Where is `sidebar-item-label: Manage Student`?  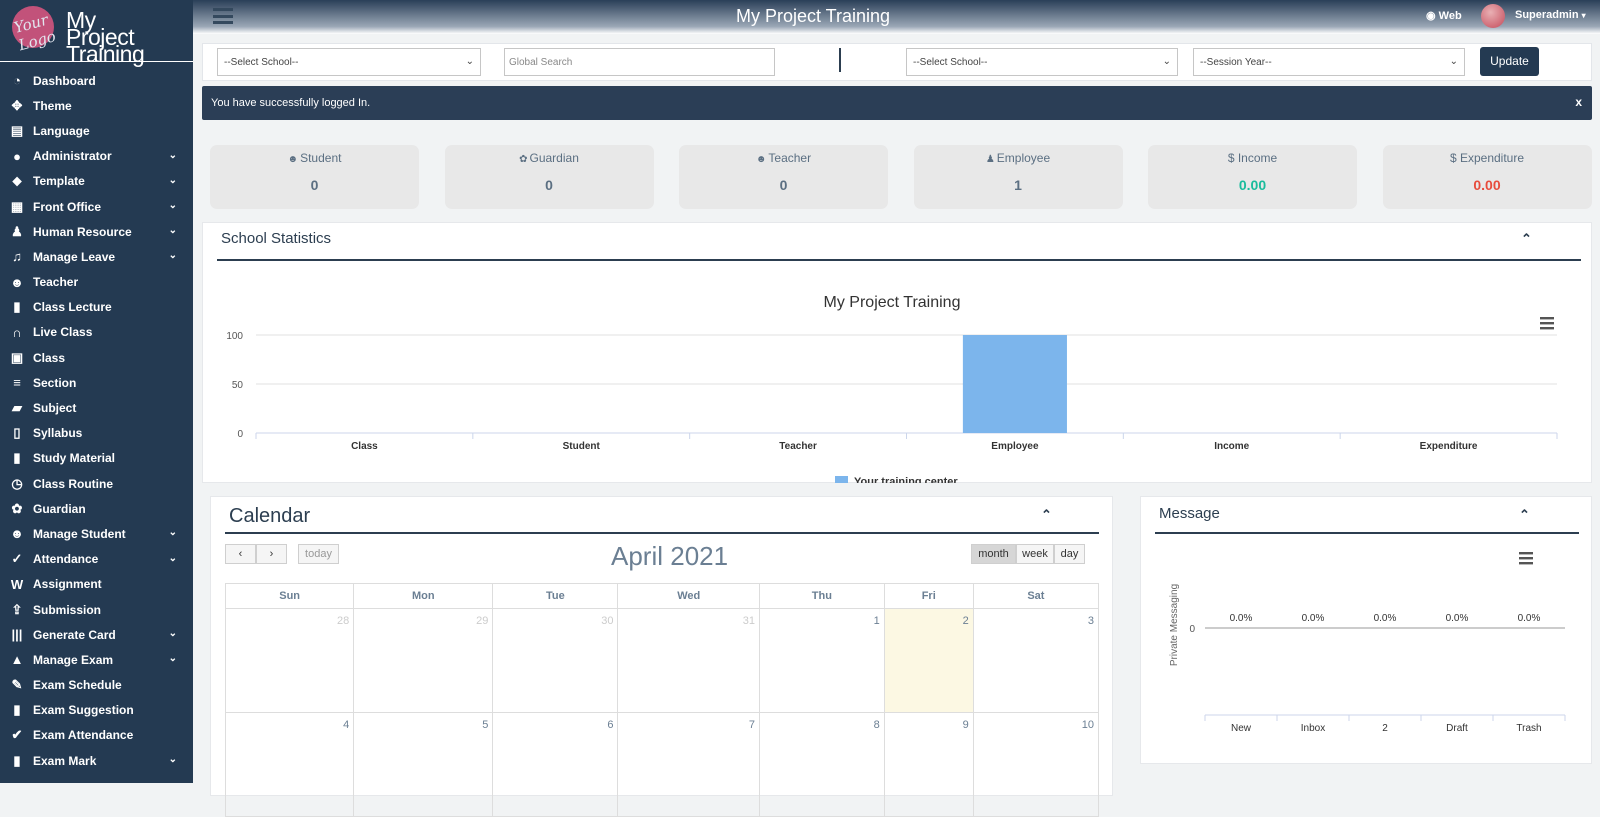
sidebar-item-label: Manage Student is located at coordinates (79, 533).